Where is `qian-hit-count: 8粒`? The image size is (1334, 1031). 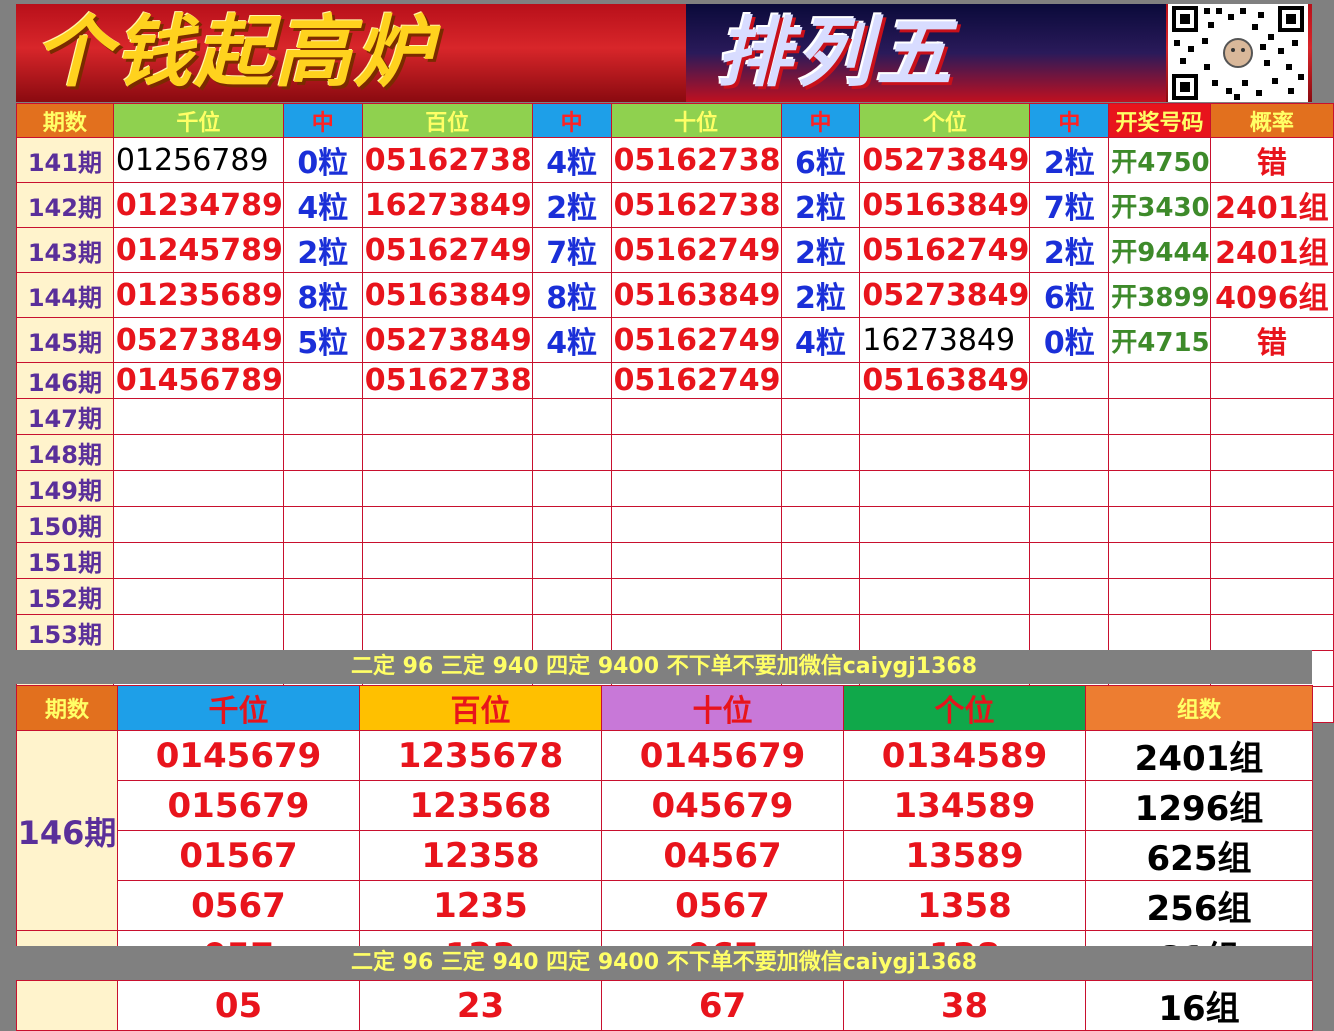 qian-hit-count: 8粒 is located at coordinates (322, 295).